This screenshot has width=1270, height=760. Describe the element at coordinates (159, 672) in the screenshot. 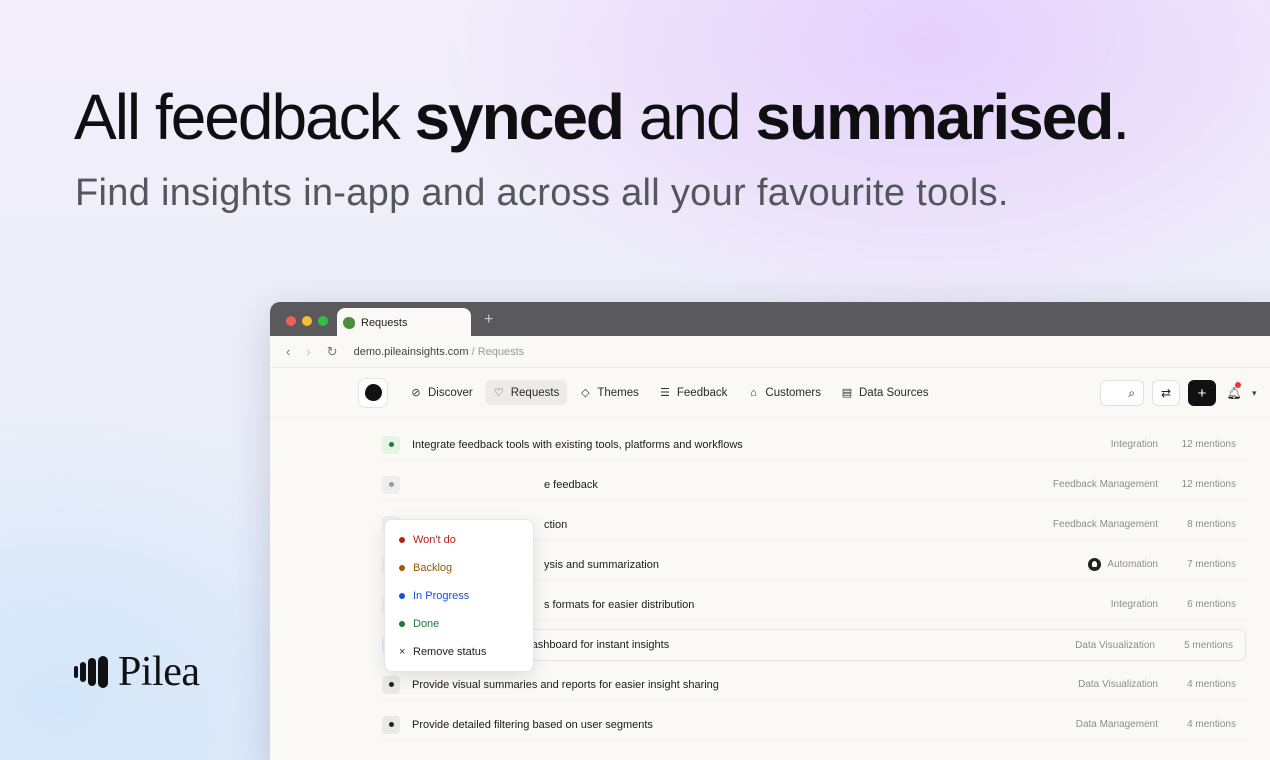

I see `brand-name: Pilea` at that location.